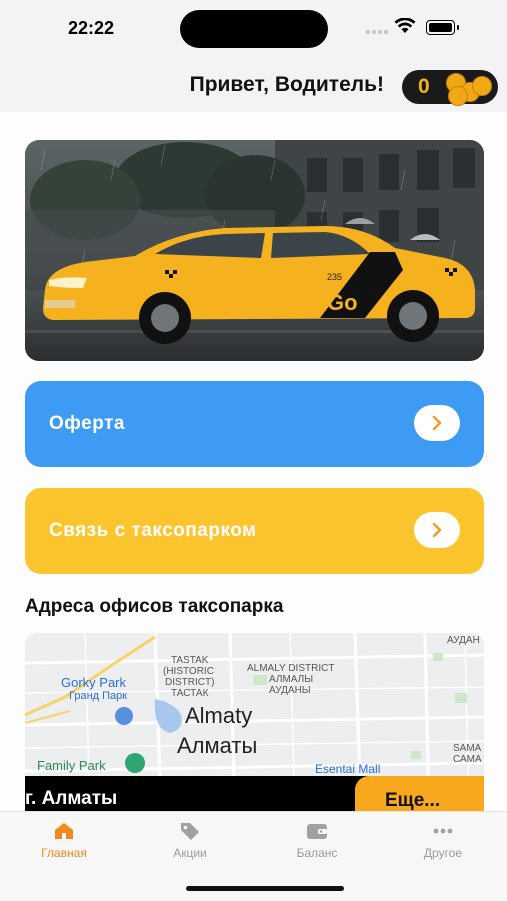  What do you see at coordinates (405, 25) in the screenshot?
I see `wifi-icon` at bounding box center [405, 25].